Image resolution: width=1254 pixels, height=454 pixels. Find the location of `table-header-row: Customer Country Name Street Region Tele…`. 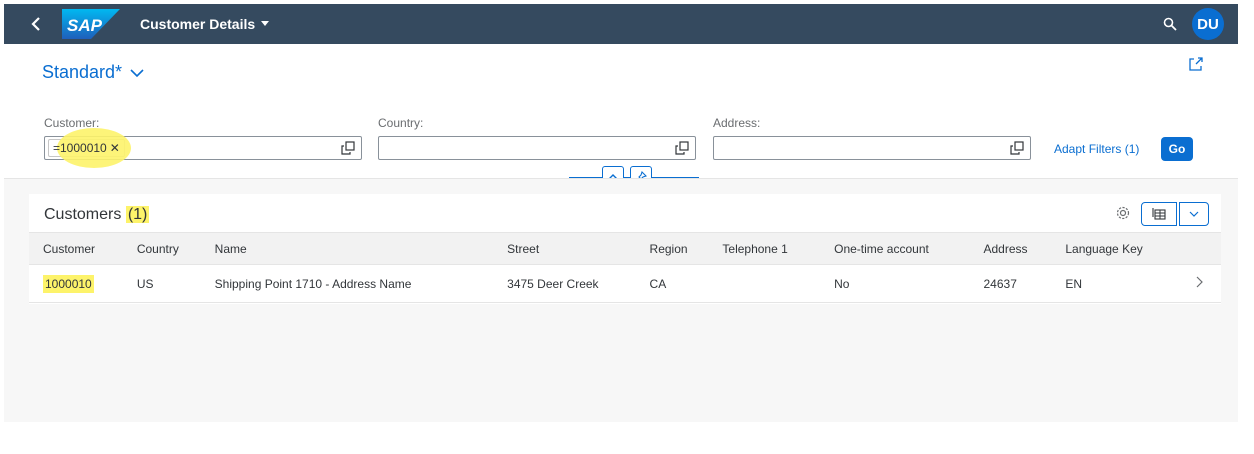

table-header-row: Customer Country Name Street Region Tele… is located at coordinates (625, 248).